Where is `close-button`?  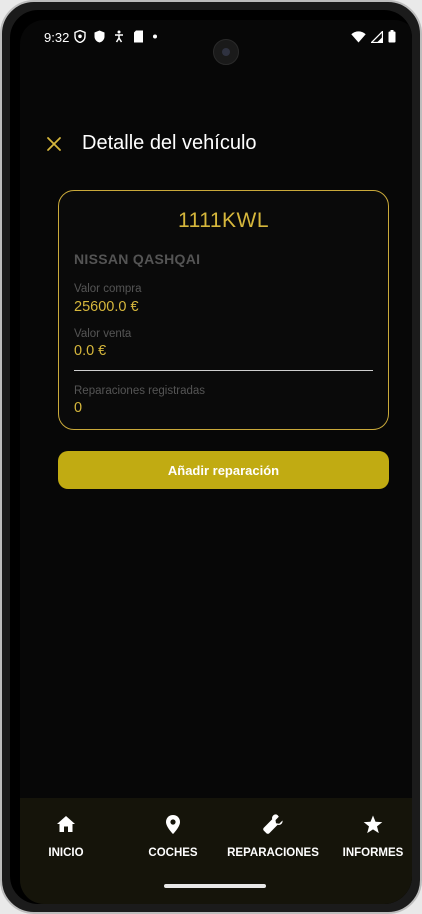
close-button is located at coordinates (54, 146).